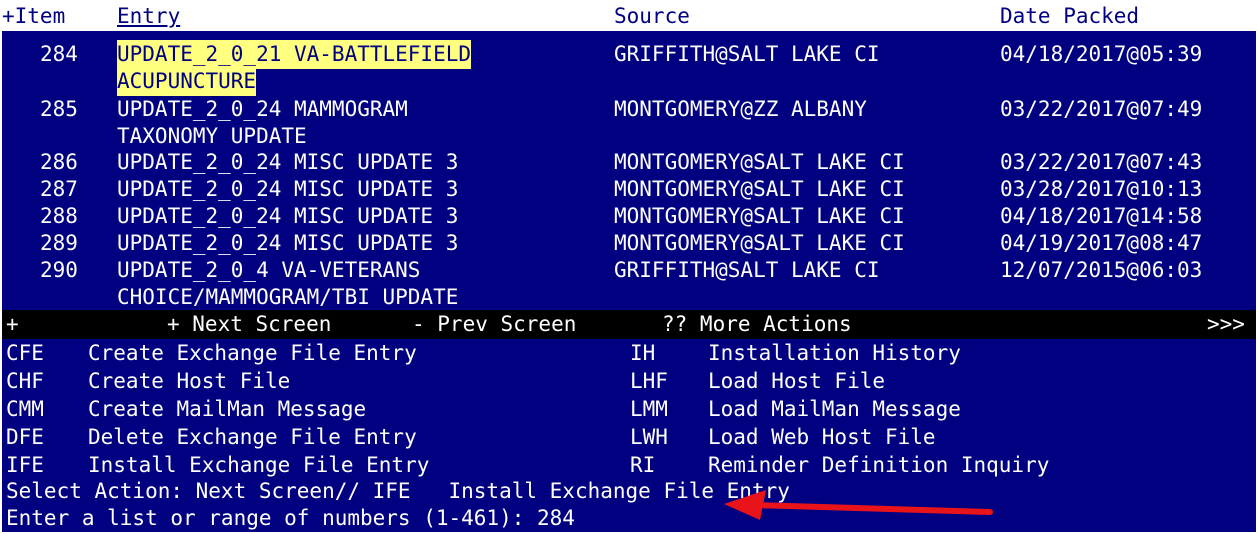 The height and width of the screenshot is (534, 1258). What do you see at coordinates (268, 270) in the screenshot?
I see `item-entry: UPDATE_2_0_4 VA-VETERANS` at bounding box center [268, 270].